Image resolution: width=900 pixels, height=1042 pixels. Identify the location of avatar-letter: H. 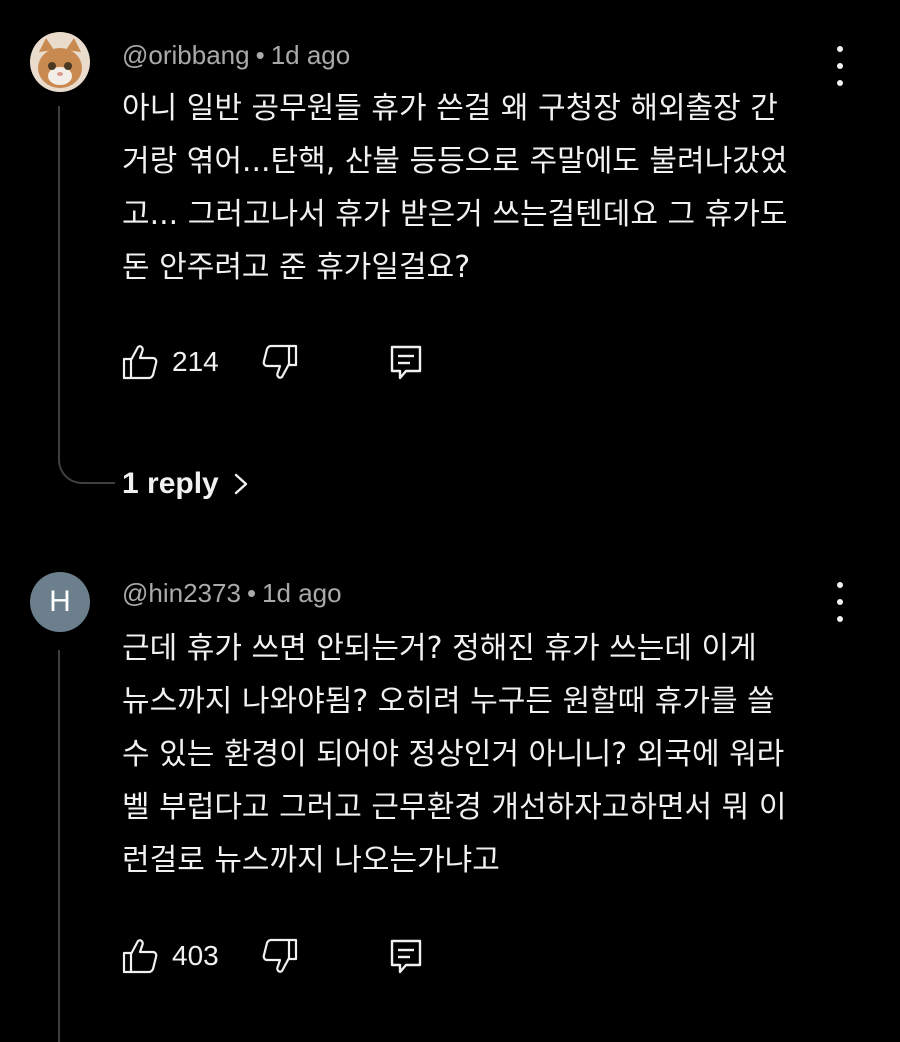
(60, 601).